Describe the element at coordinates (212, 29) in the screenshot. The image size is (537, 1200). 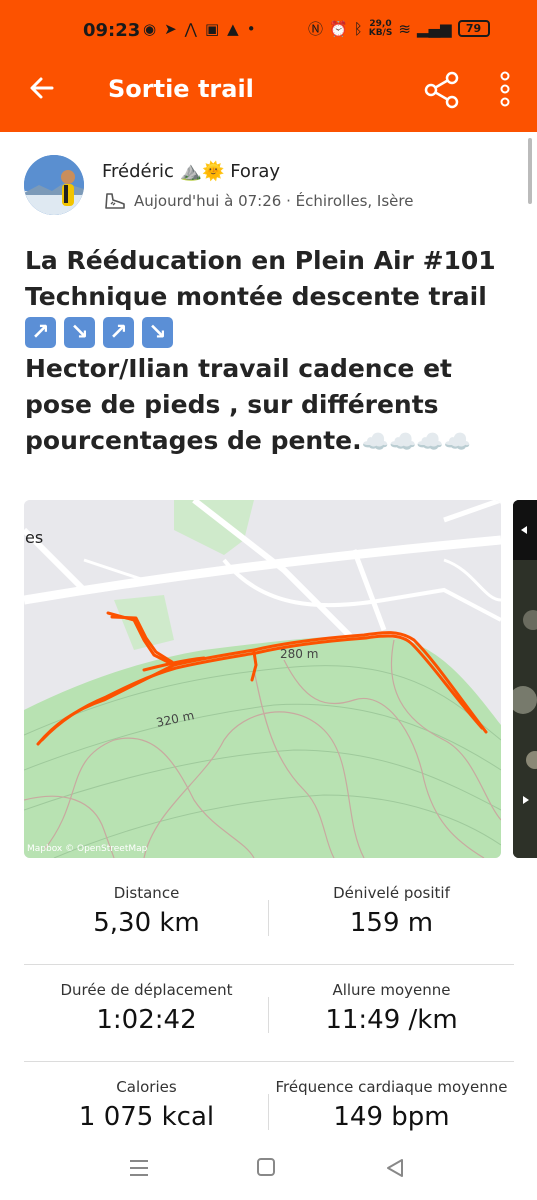
I see `app-notification-icon: ▣` at that location.